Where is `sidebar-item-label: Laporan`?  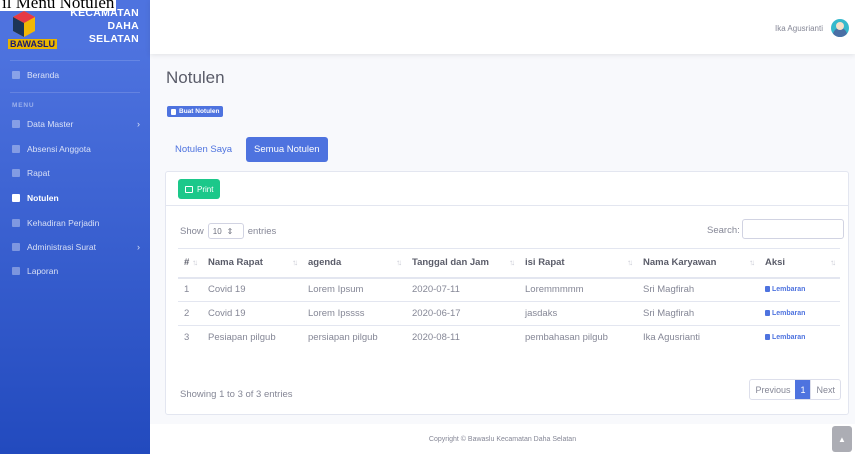 sidebar-item-label: Laporan is located at coordinates (43, 271).